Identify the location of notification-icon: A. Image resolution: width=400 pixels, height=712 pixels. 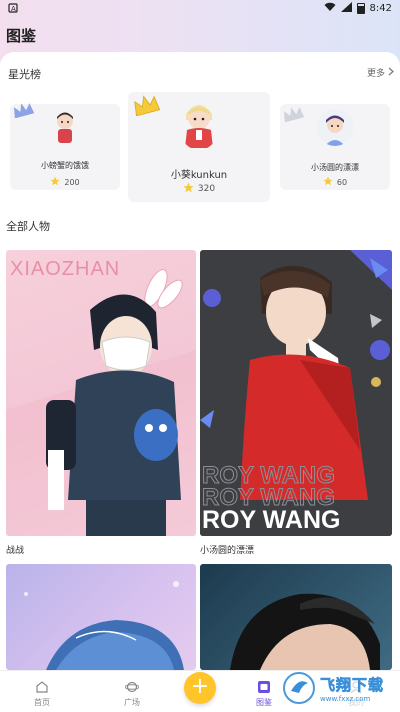
(13, 8).